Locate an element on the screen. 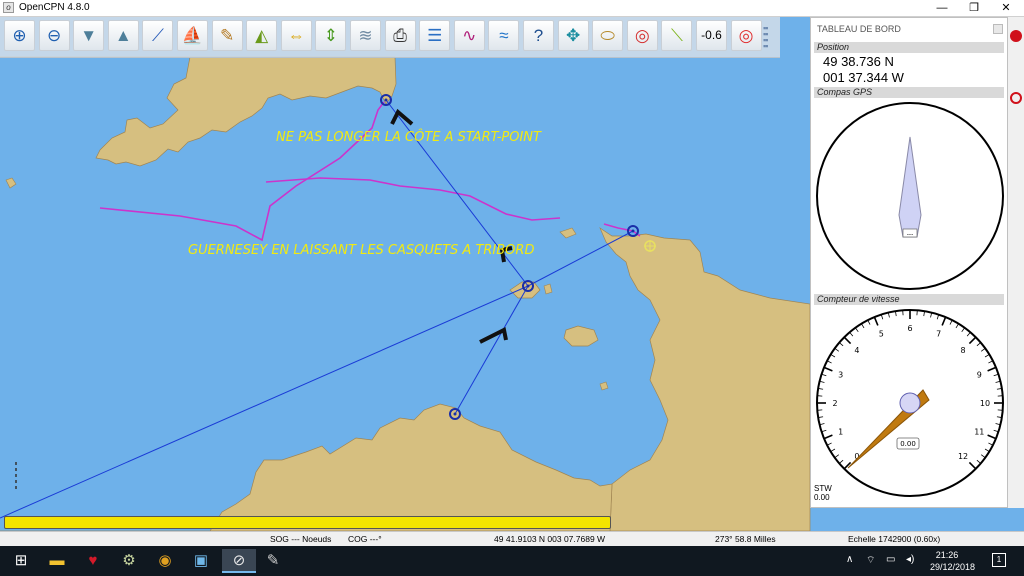 Image resolution: width=1024 pixels, height=576 pixels. heart-app-button: ♥ is located at coordinates (93, 561).